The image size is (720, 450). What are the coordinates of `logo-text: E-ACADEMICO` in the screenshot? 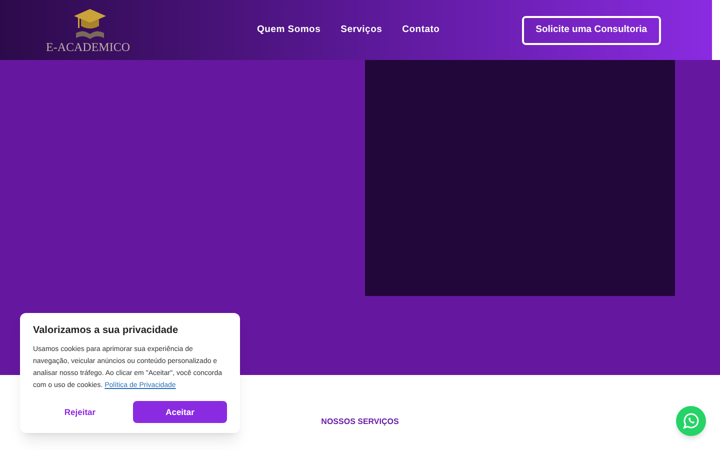 It's located at (88, 47).